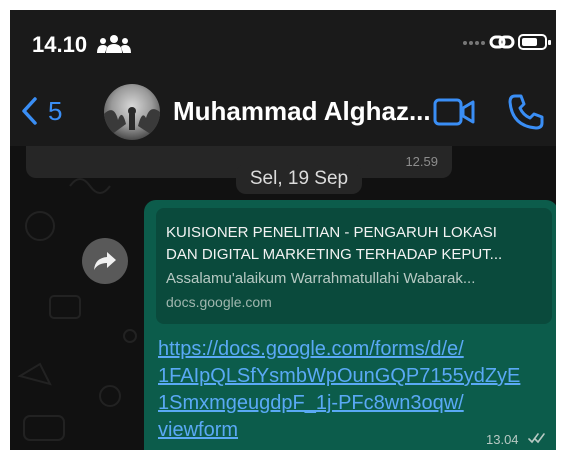 The width and height of the screenshot is (566, 450). What do you see at coordinates (454, 112) in the screenshot?
I see `video-call-icon` at bounding box center [454, 112].